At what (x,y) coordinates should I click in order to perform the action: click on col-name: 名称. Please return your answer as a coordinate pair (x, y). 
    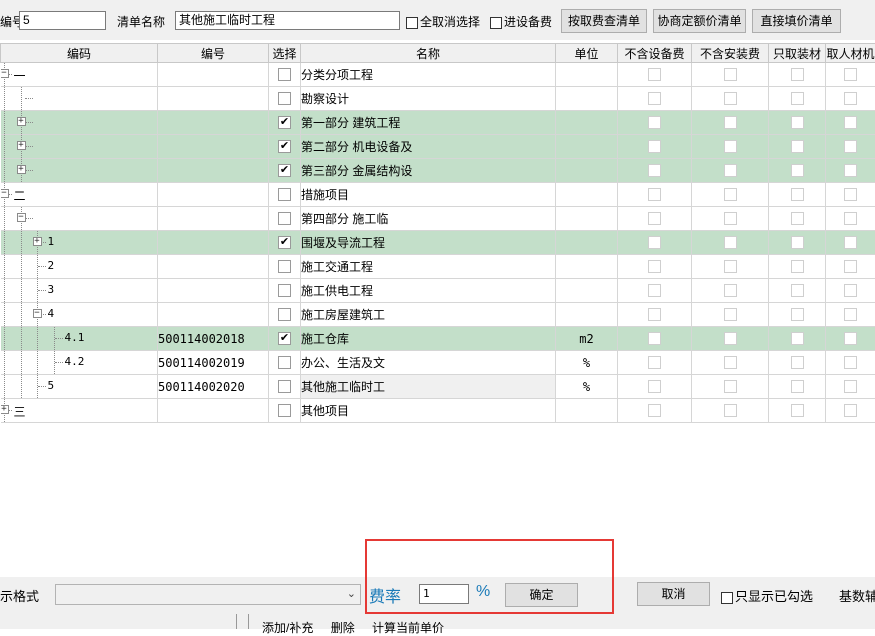
    Looking at the image, I should click on (428, 53).